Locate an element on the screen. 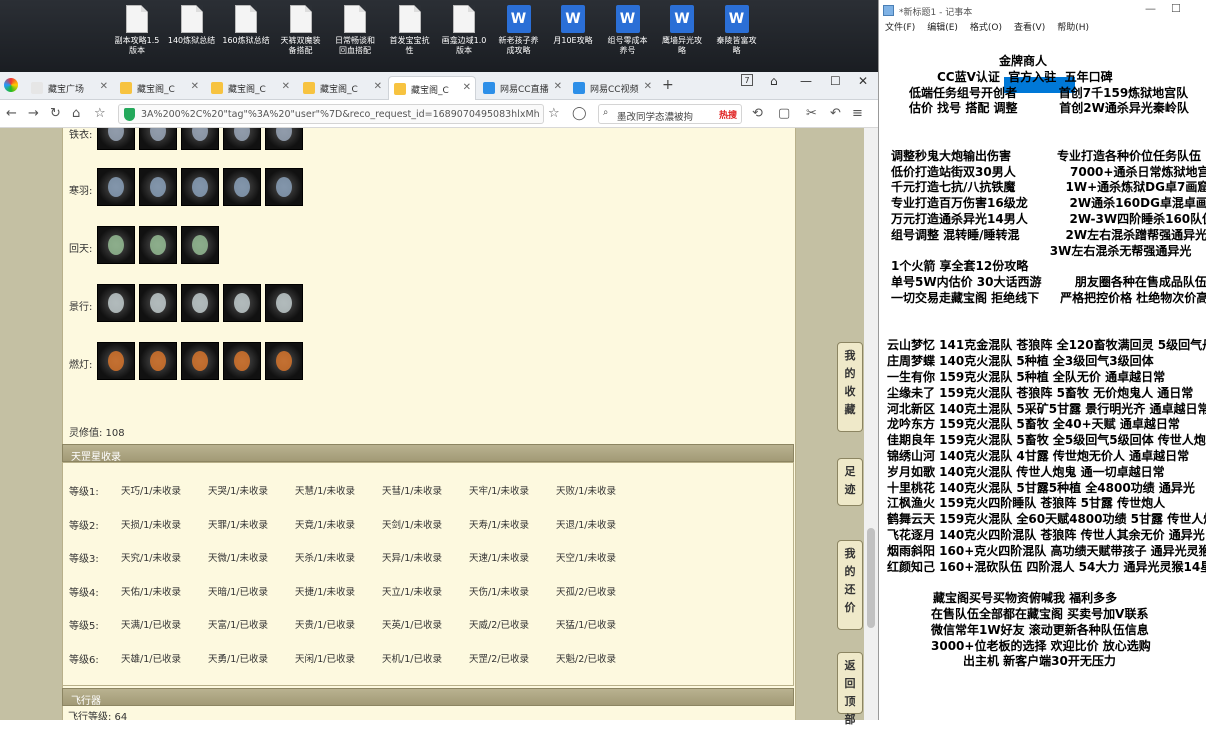 This screenshot has width=1206, height=729. desktop-icon: 日常畅谈和 回血搭配 is located at coordinates (355, 30).